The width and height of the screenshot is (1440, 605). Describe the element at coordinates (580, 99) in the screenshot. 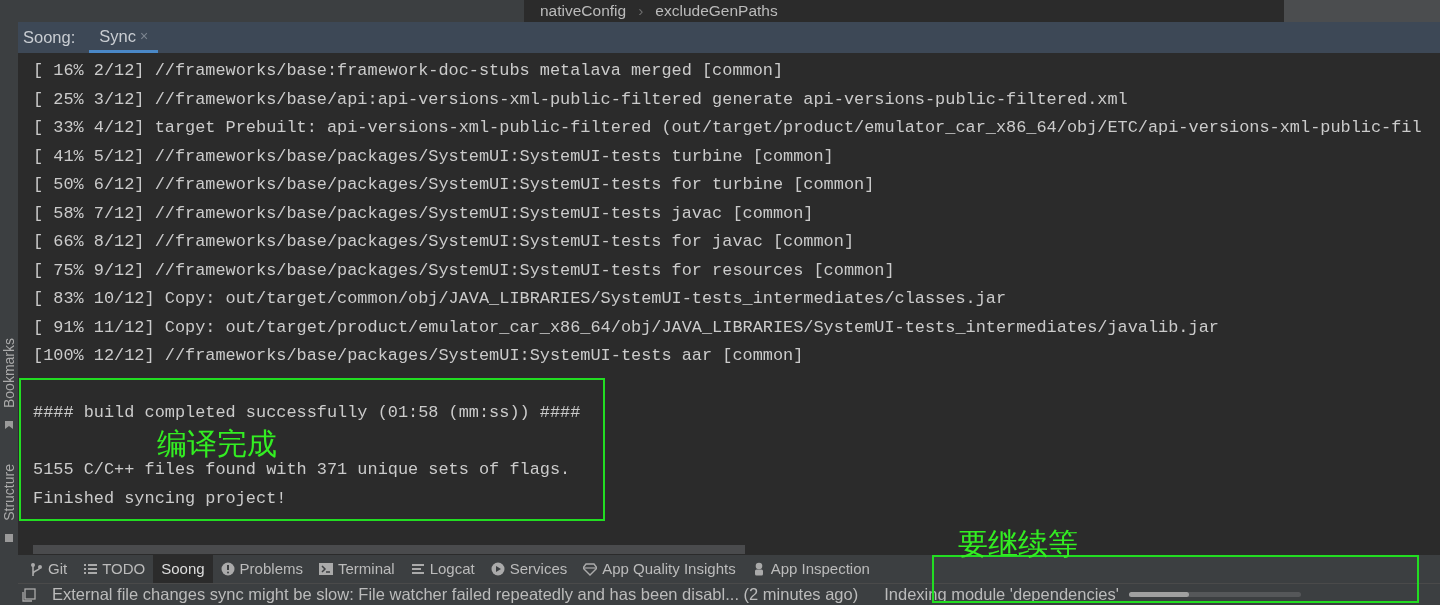

I see `console-line: [ 25% 3/12] //frameworks/base/api:api-versions-xml-public-filtered generate api-versions-public-filtered.xml` at that location.